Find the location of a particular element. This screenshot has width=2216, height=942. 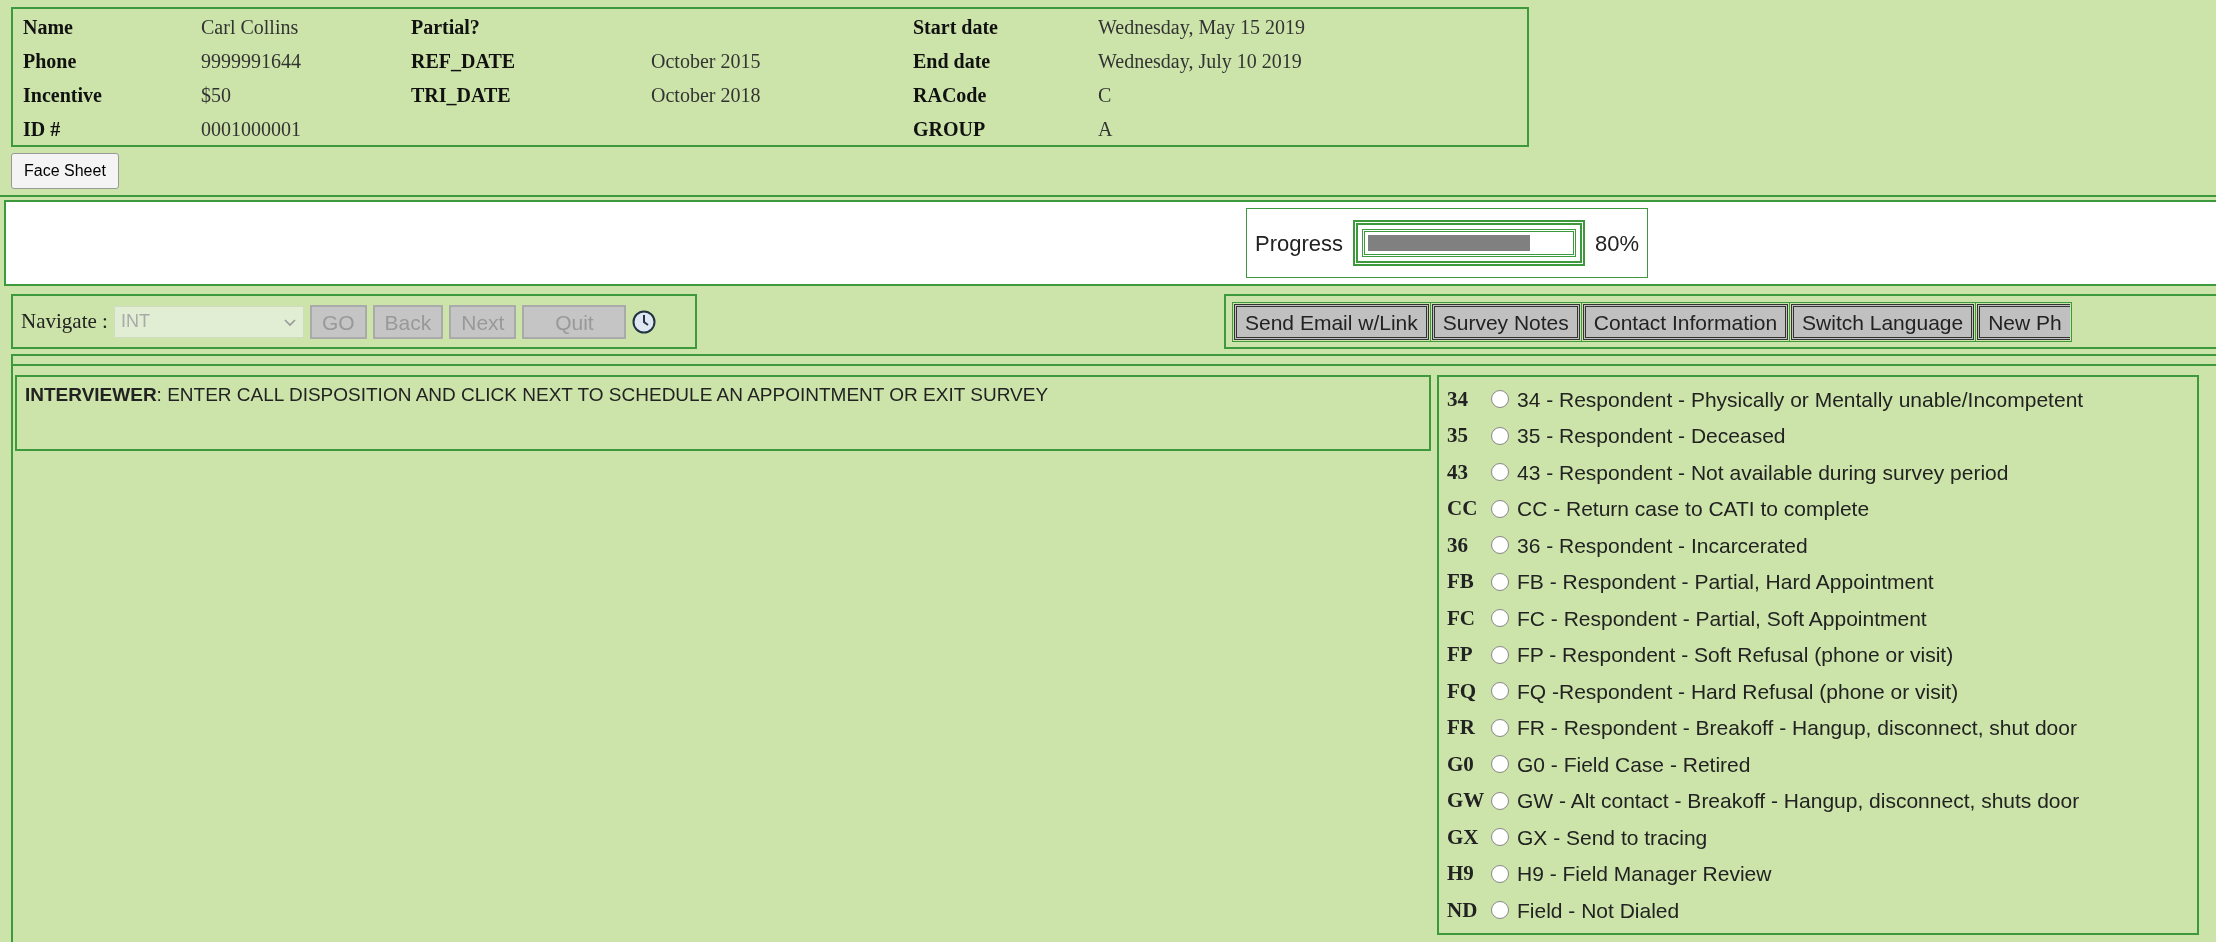

option-label: GW - Alt contact - Breakoff - Hangup, disconnect, shuts door is located at coordinates (1798, 801).